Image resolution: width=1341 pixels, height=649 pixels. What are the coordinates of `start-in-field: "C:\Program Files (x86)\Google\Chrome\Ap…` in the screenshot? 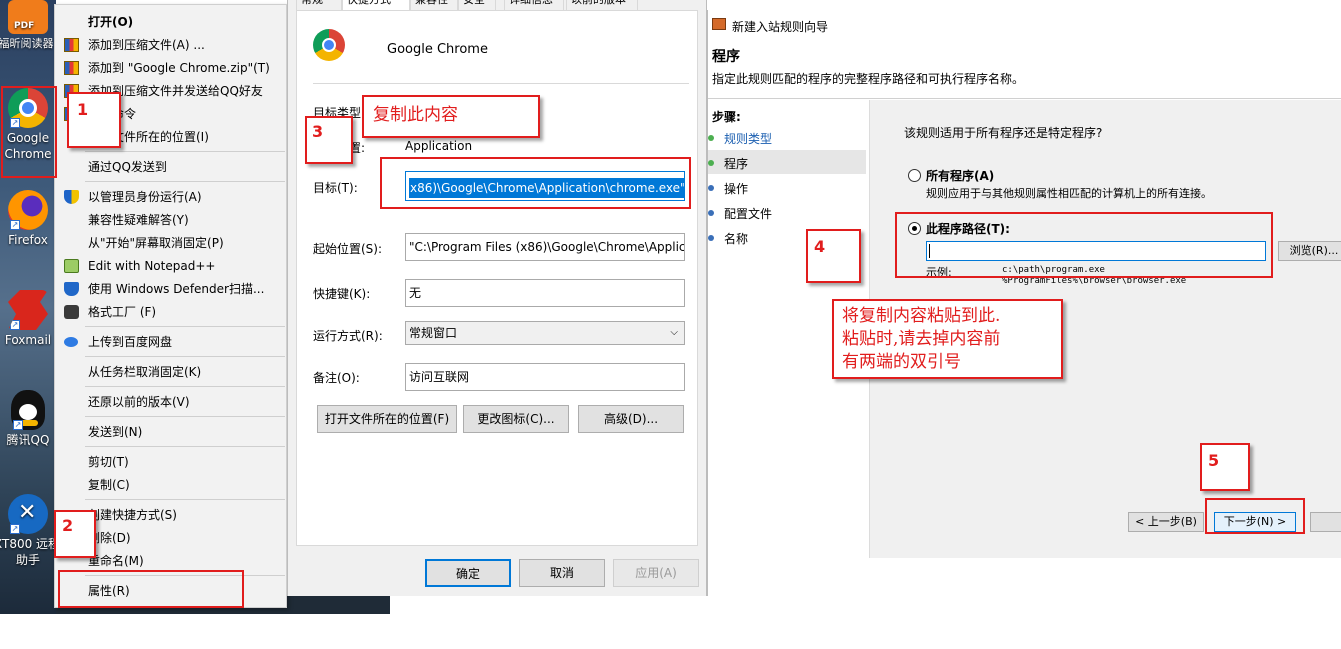 It's located at (545, 247).